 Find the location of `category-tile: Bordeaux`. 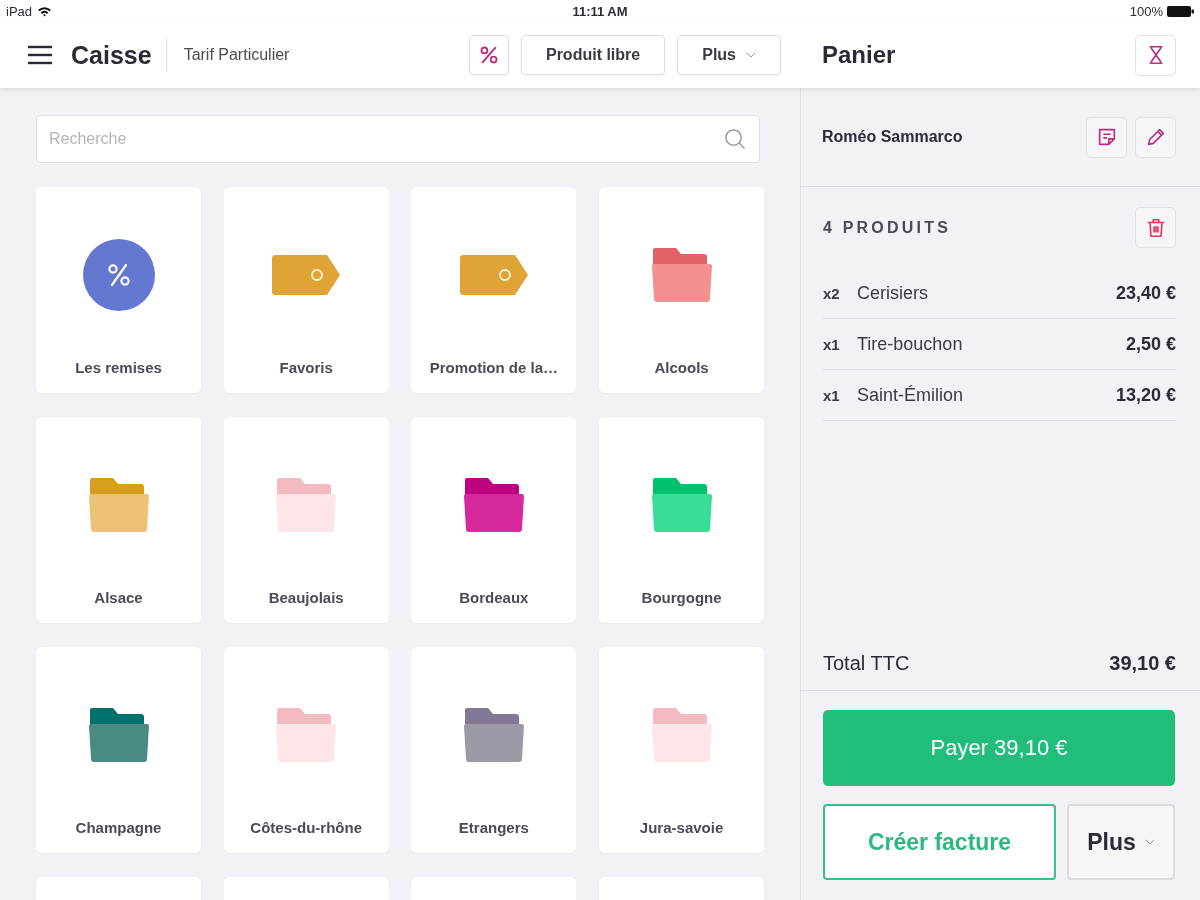

category-tile: Bordeaux is located at coordinates (494, 520).